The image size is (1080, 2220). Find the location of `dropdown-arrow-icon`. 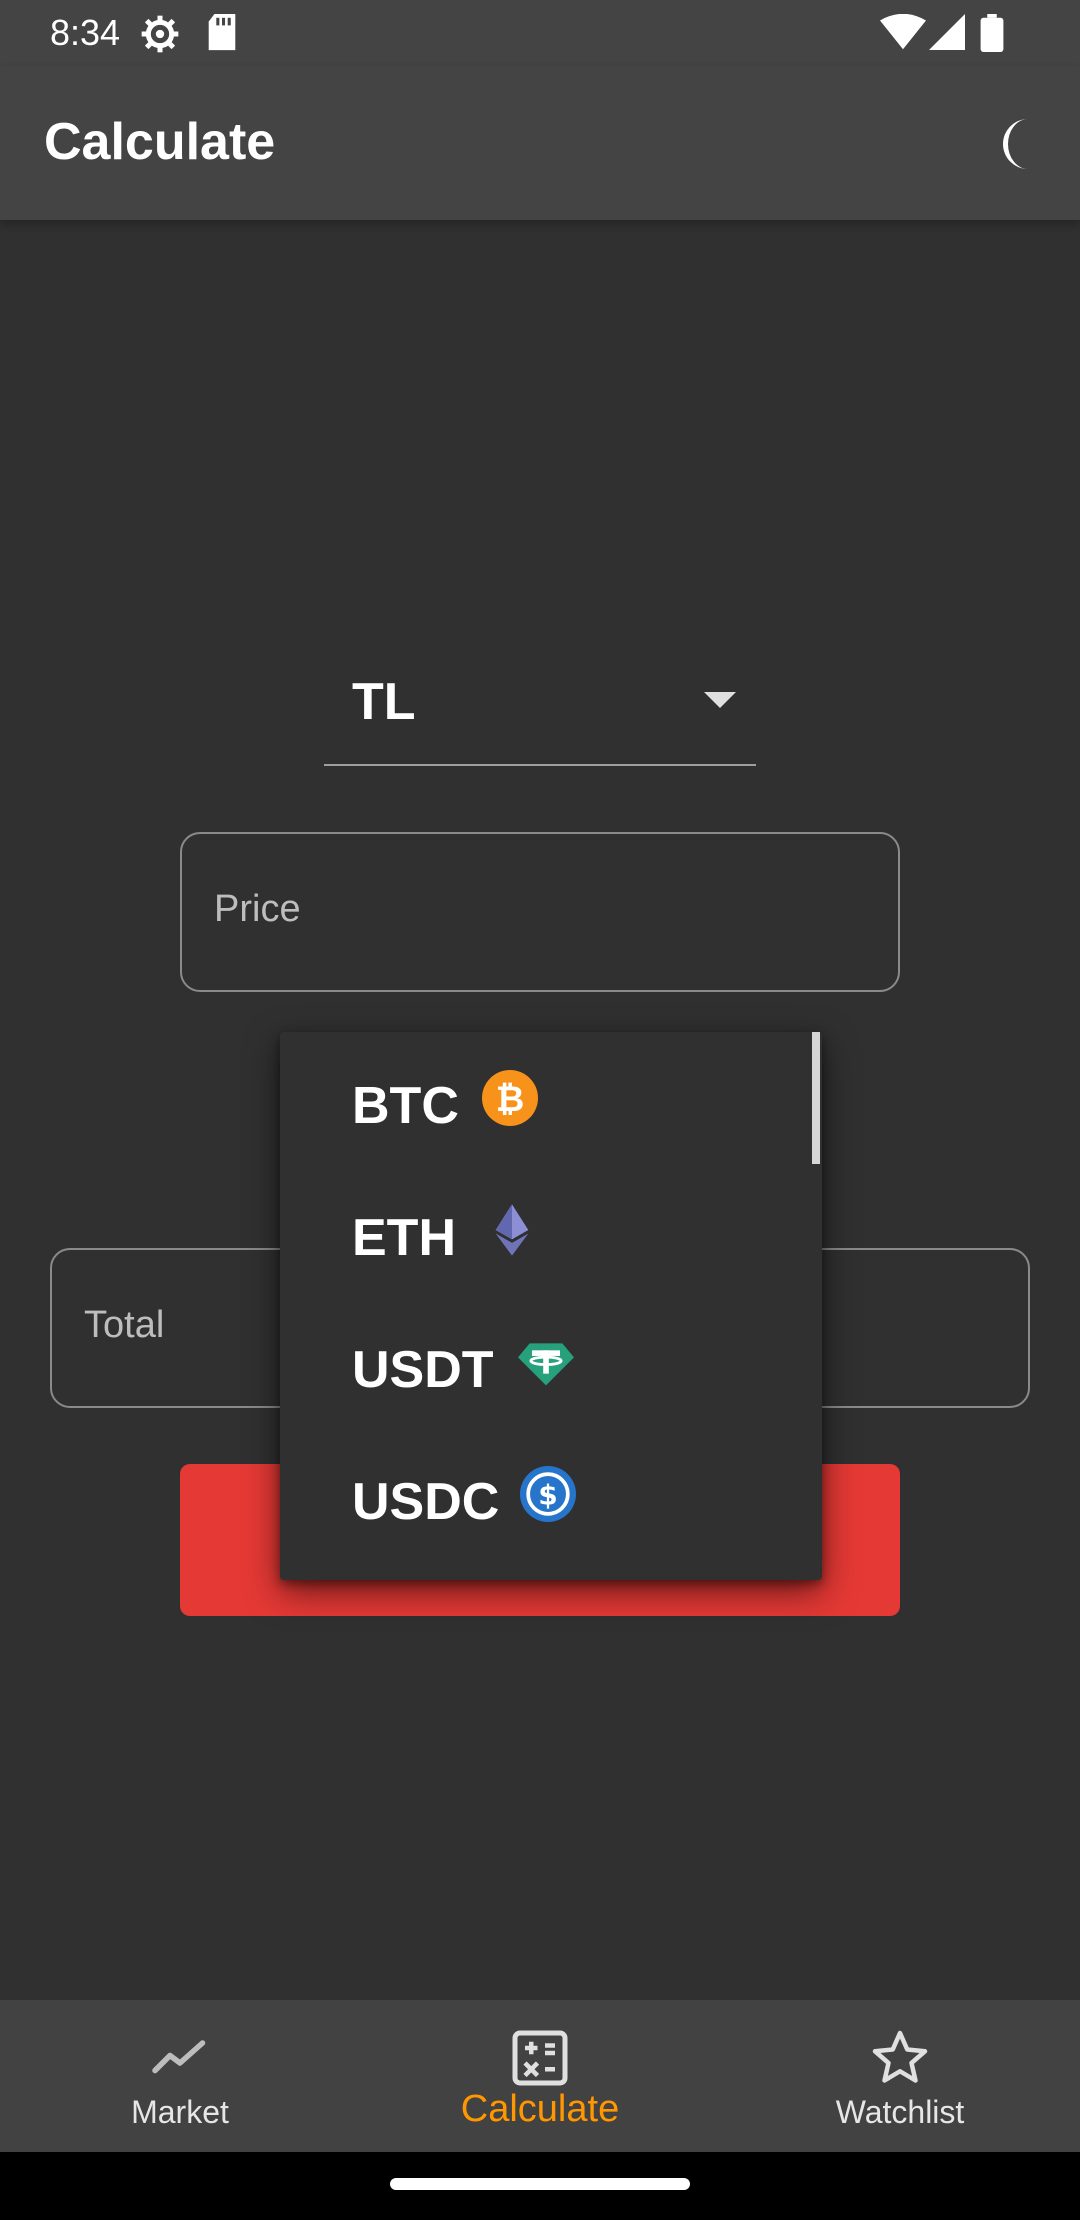

dropdown-arrow-icon is located at coordinates (720, 700).